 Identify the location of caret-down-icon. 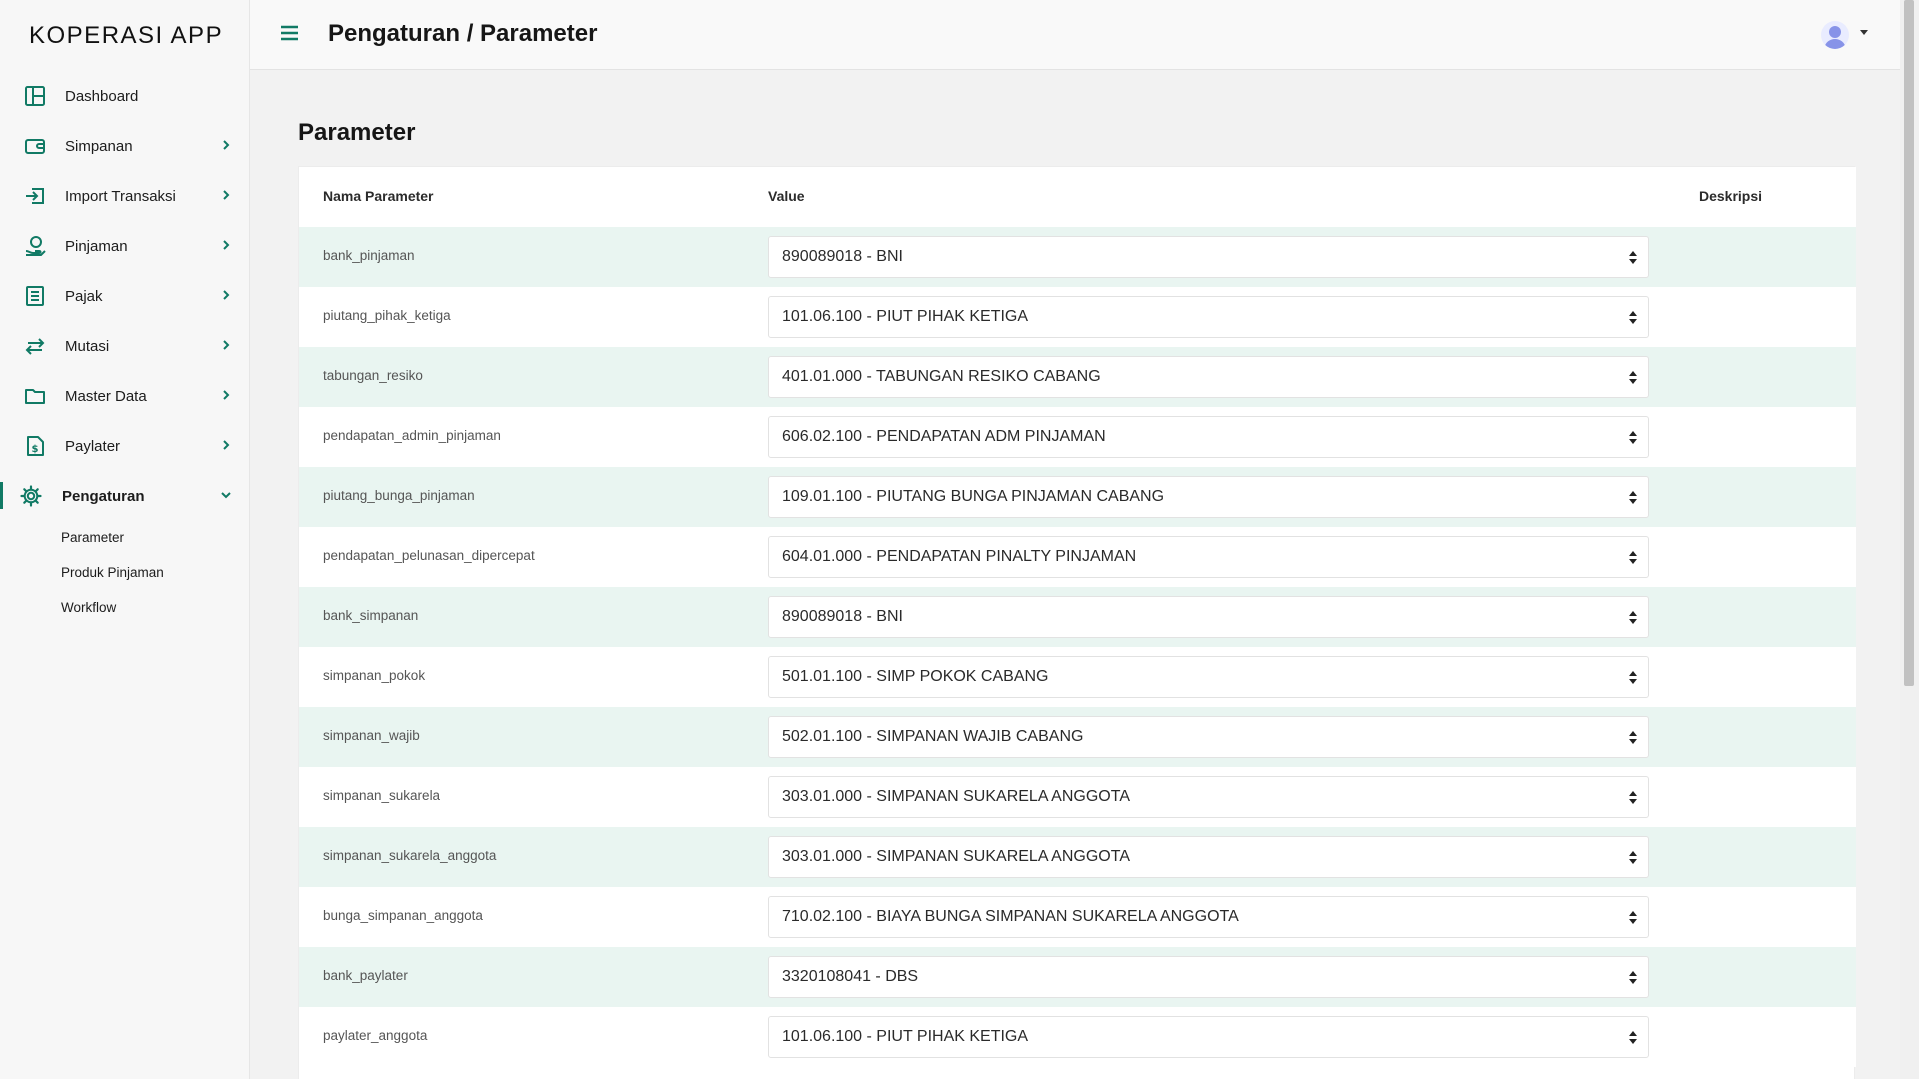
(1864, 32).